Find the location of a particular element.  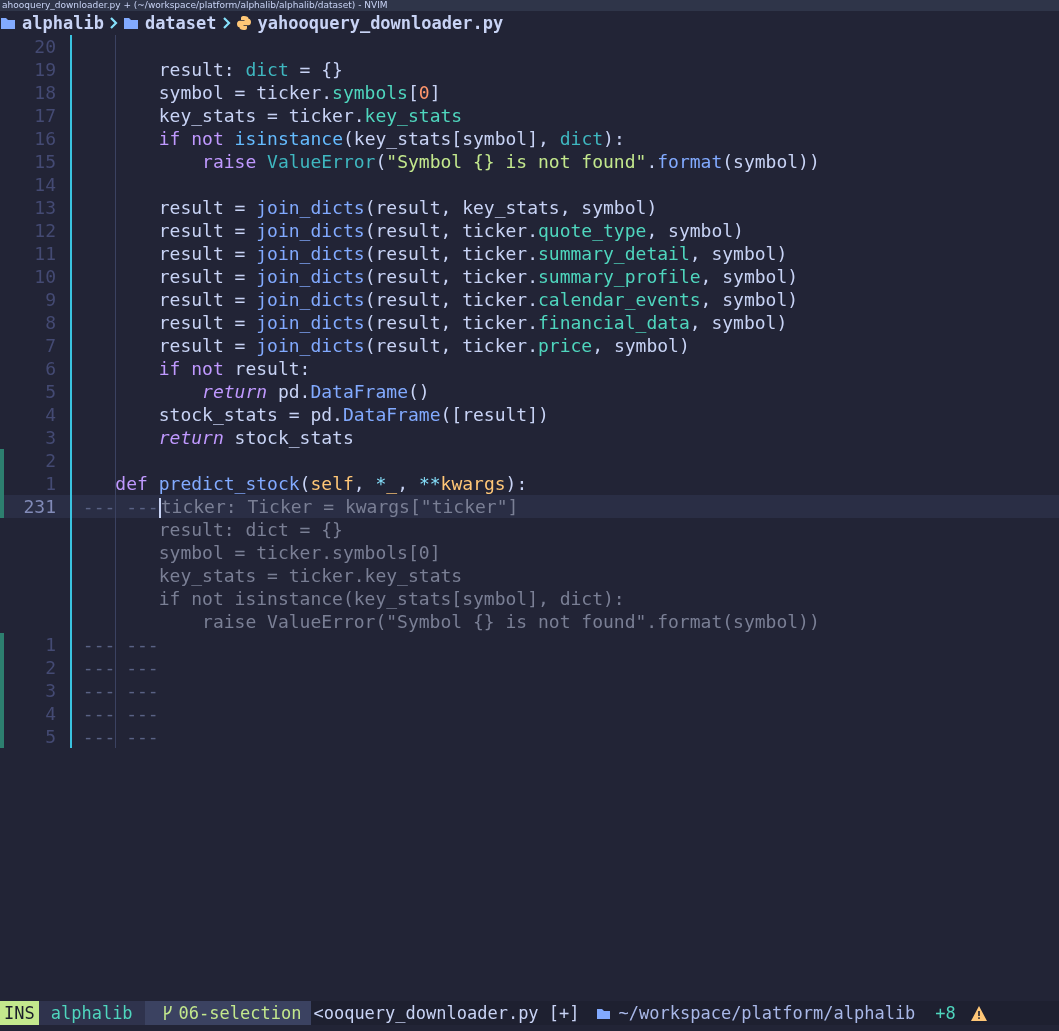

code-token: raise is located at coordinates (229, 161).